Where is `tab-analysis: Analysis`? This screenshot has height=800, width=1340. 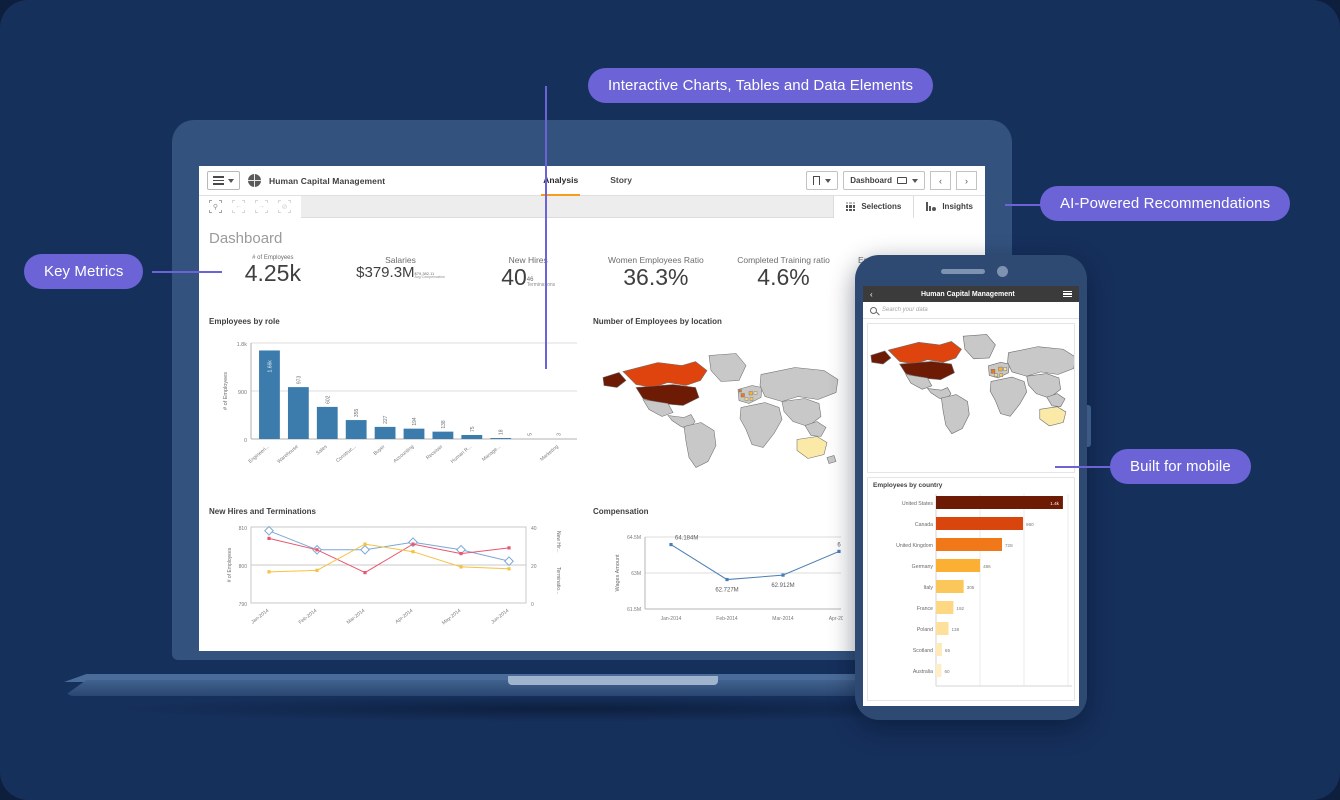 tab-analysis: Analysis is located at coordinates (561, 181).